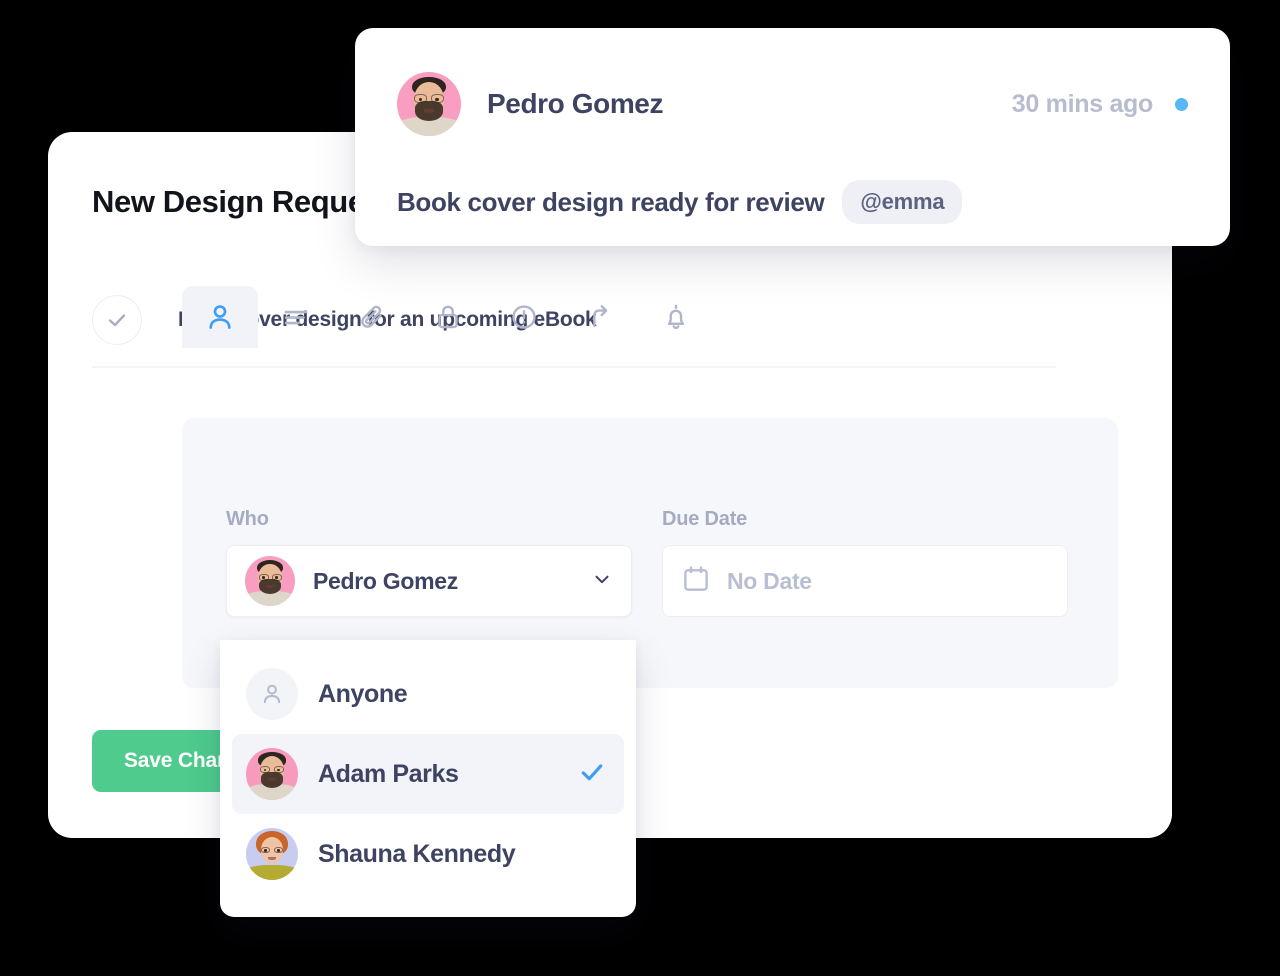 Image resolution: width=1280 pixels, height=976 pixels. I want to click on person-icon, so click(220, 317).